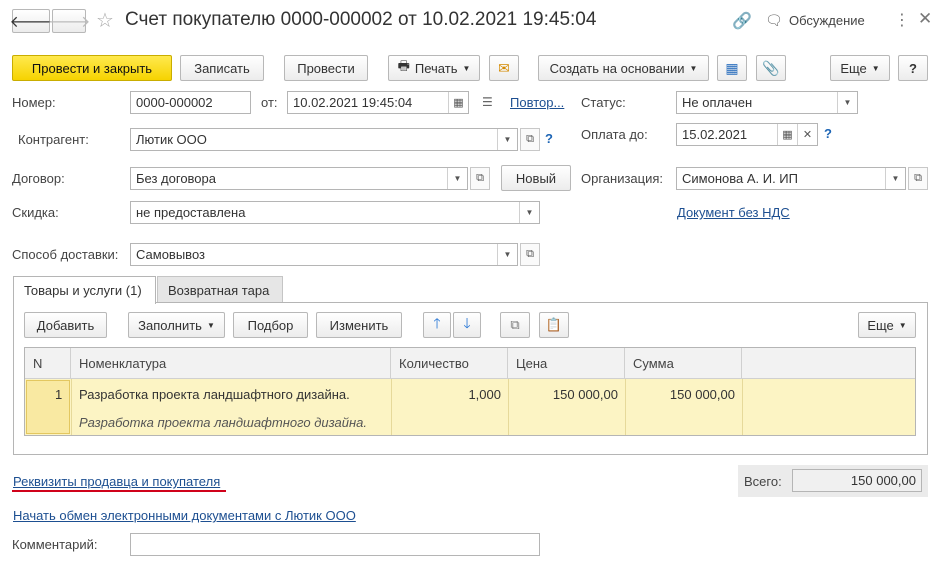  I want to click on organization-value: Симонова А. И. ИП, so click(740, 178).